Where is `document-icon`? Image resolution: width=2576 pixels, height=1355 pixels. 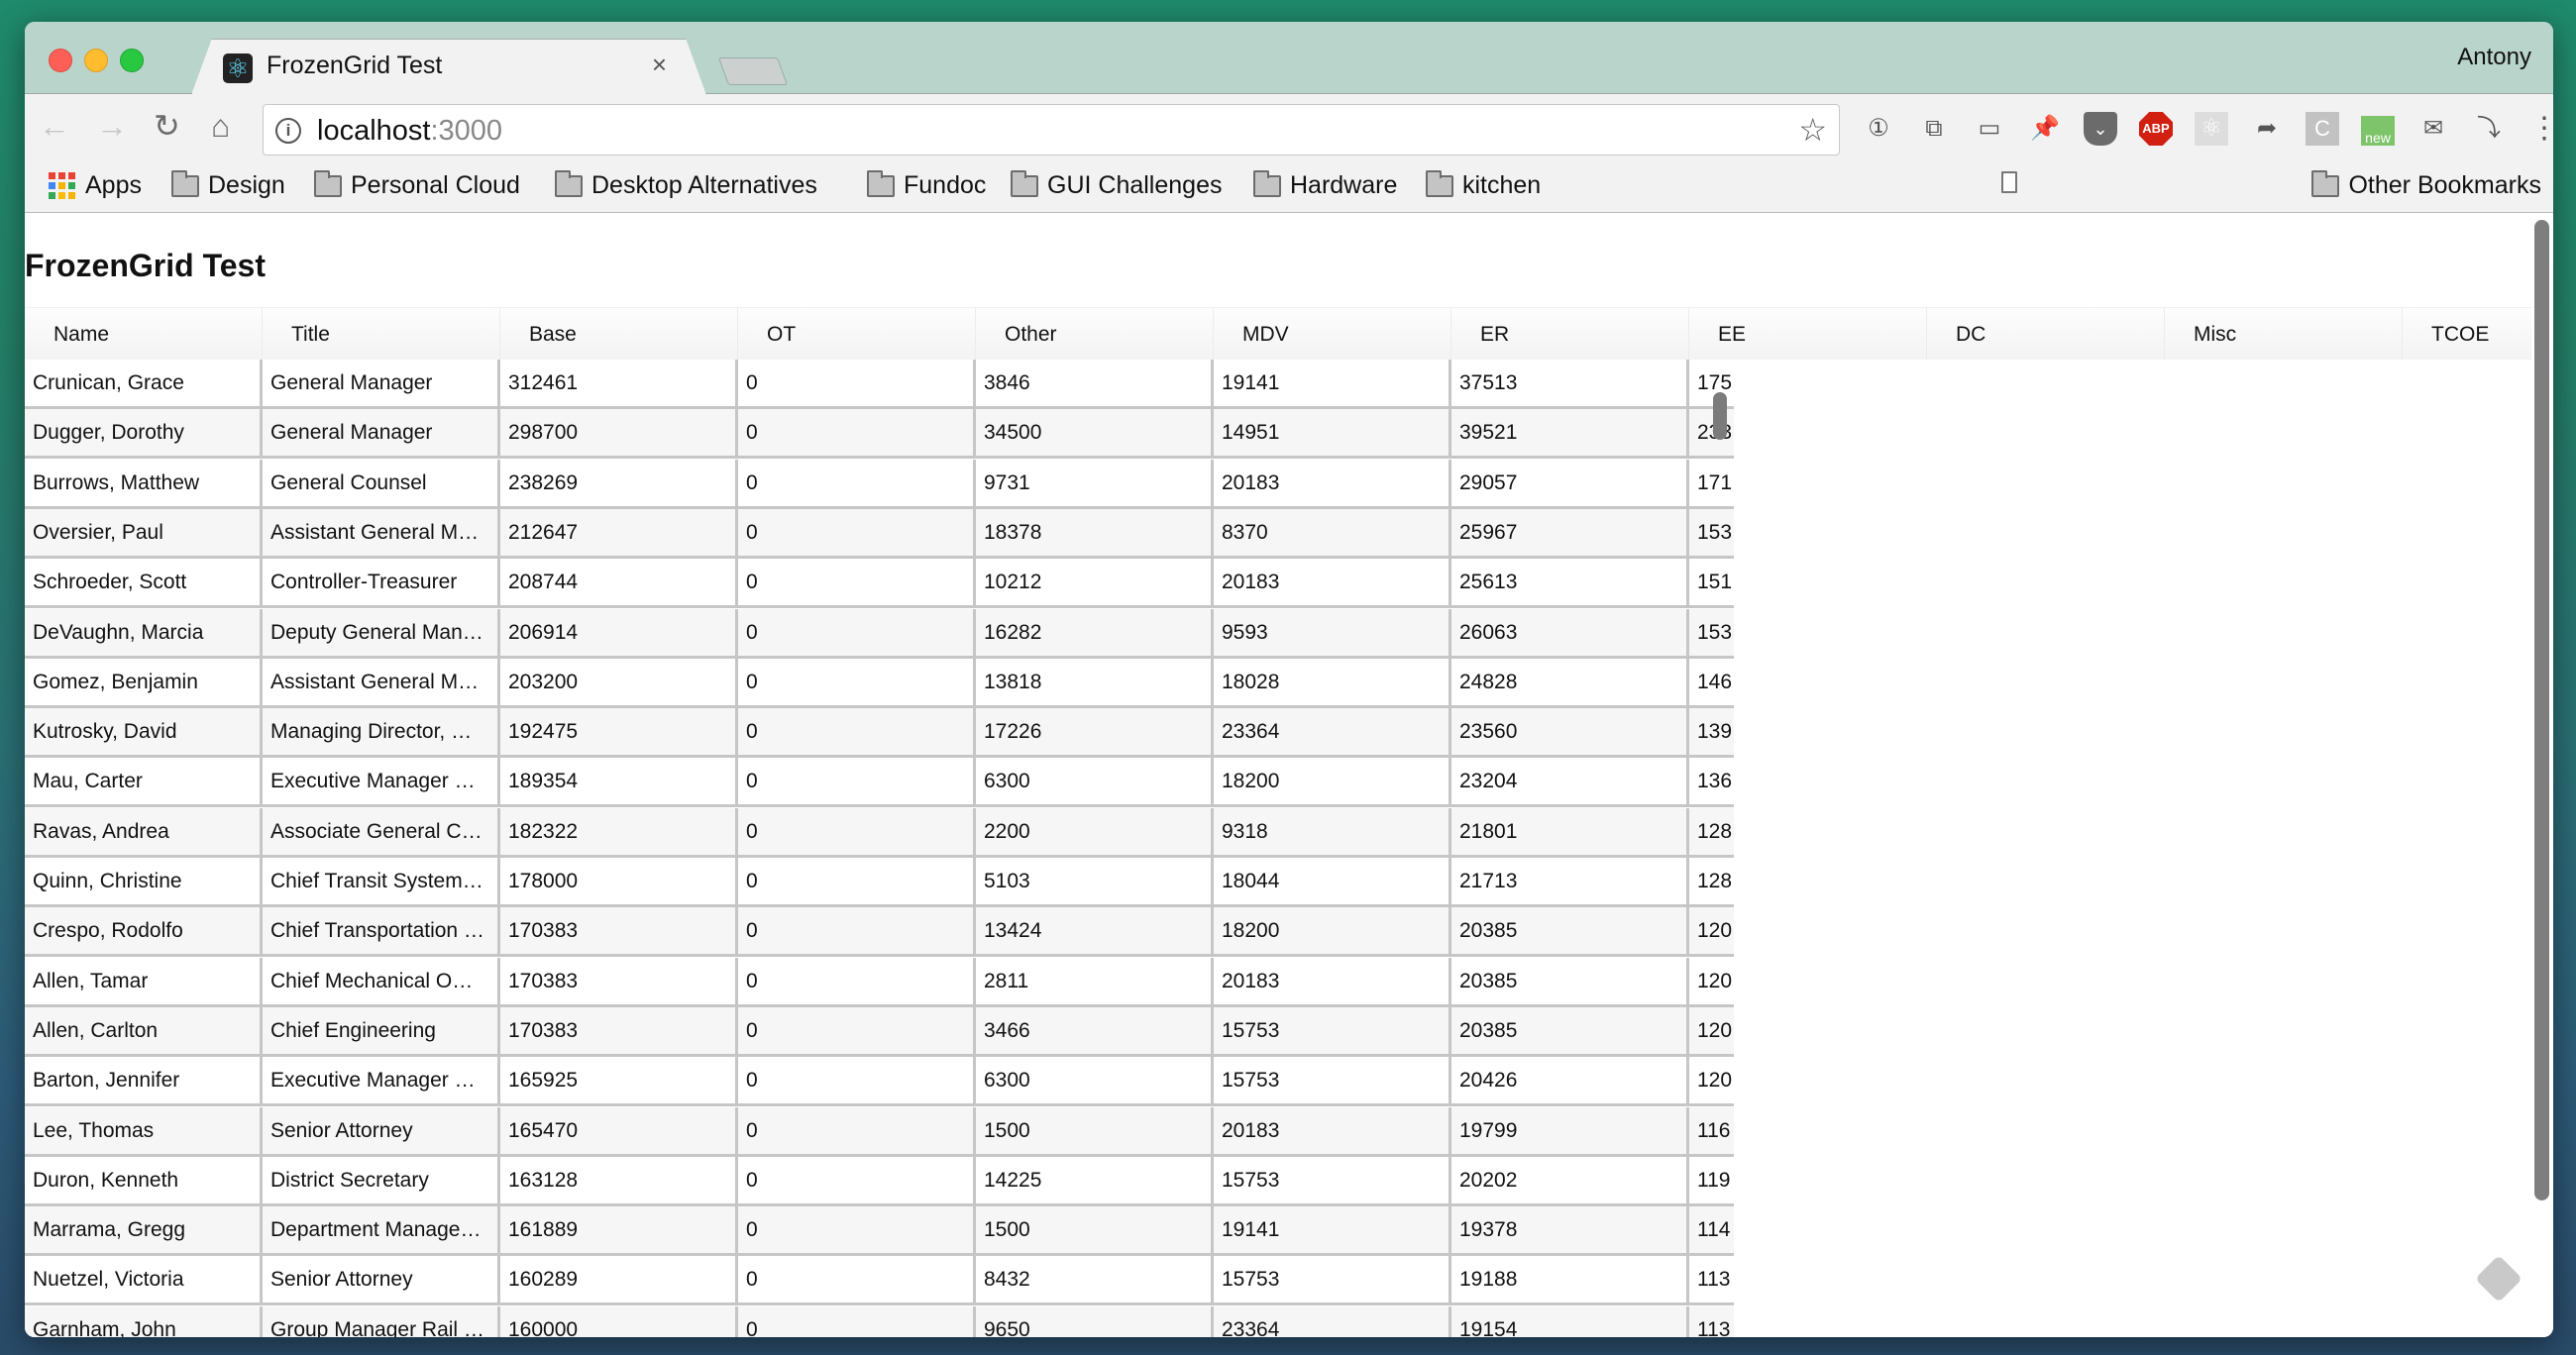 document-icon is located at coordinates (2009, 182).